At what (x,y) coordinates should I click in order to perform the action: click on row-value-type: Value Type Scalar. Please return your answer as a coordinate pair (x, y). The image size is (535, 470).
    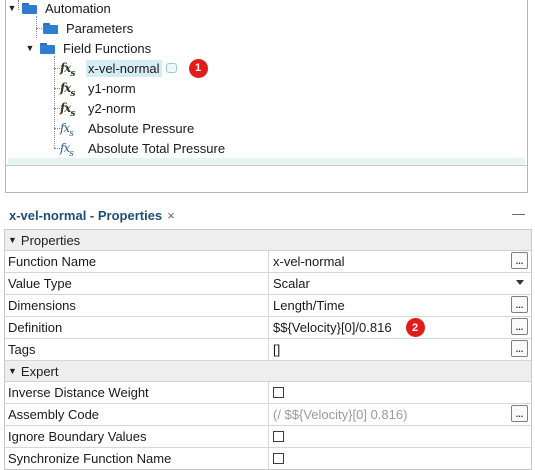
    Looking at the image, I should click on (268, 284).